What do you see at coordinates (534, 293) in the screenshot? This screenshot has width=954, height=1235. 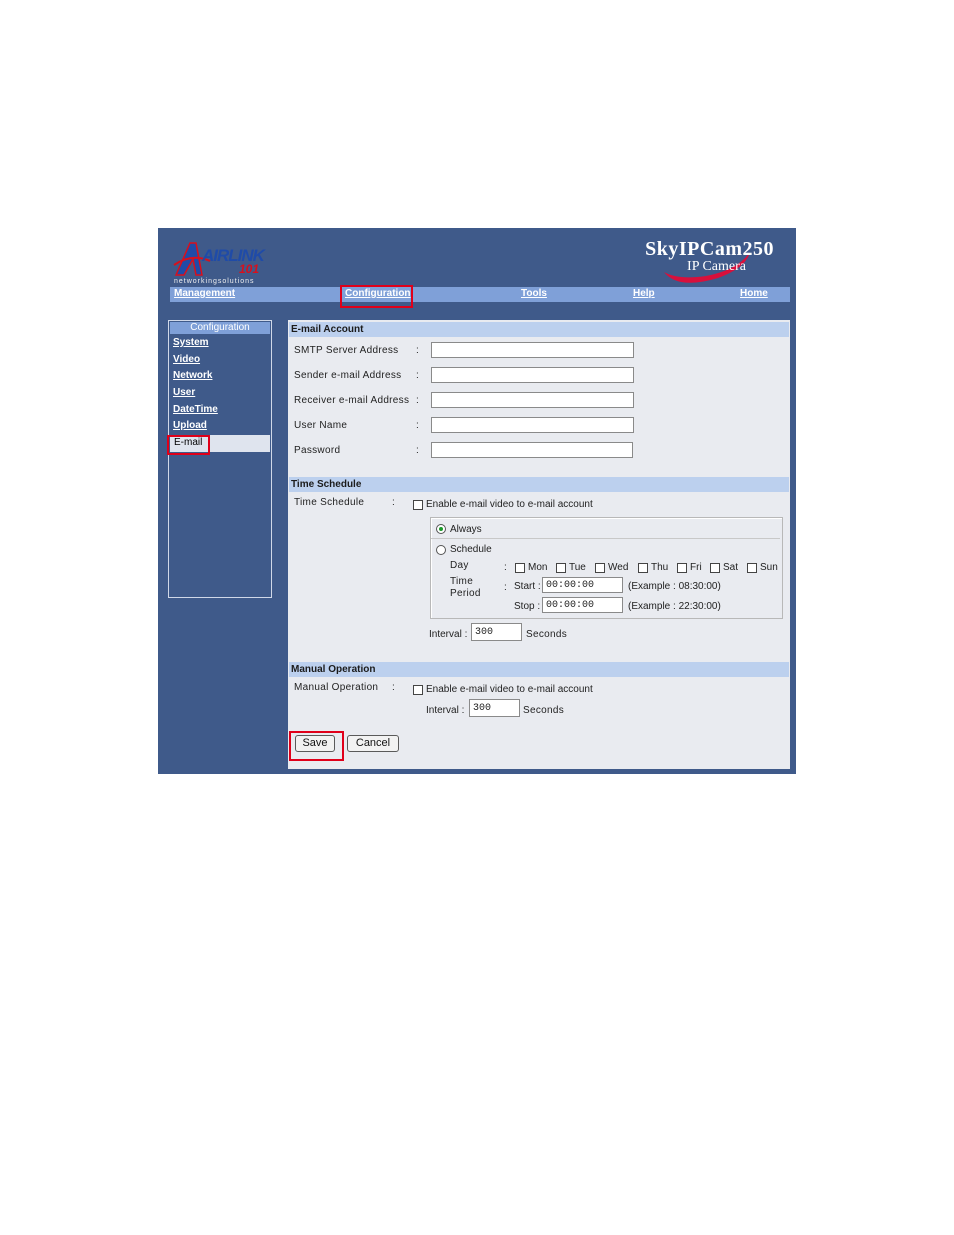 I see `nav-tools: Tools` at bounding box center [534, 293].